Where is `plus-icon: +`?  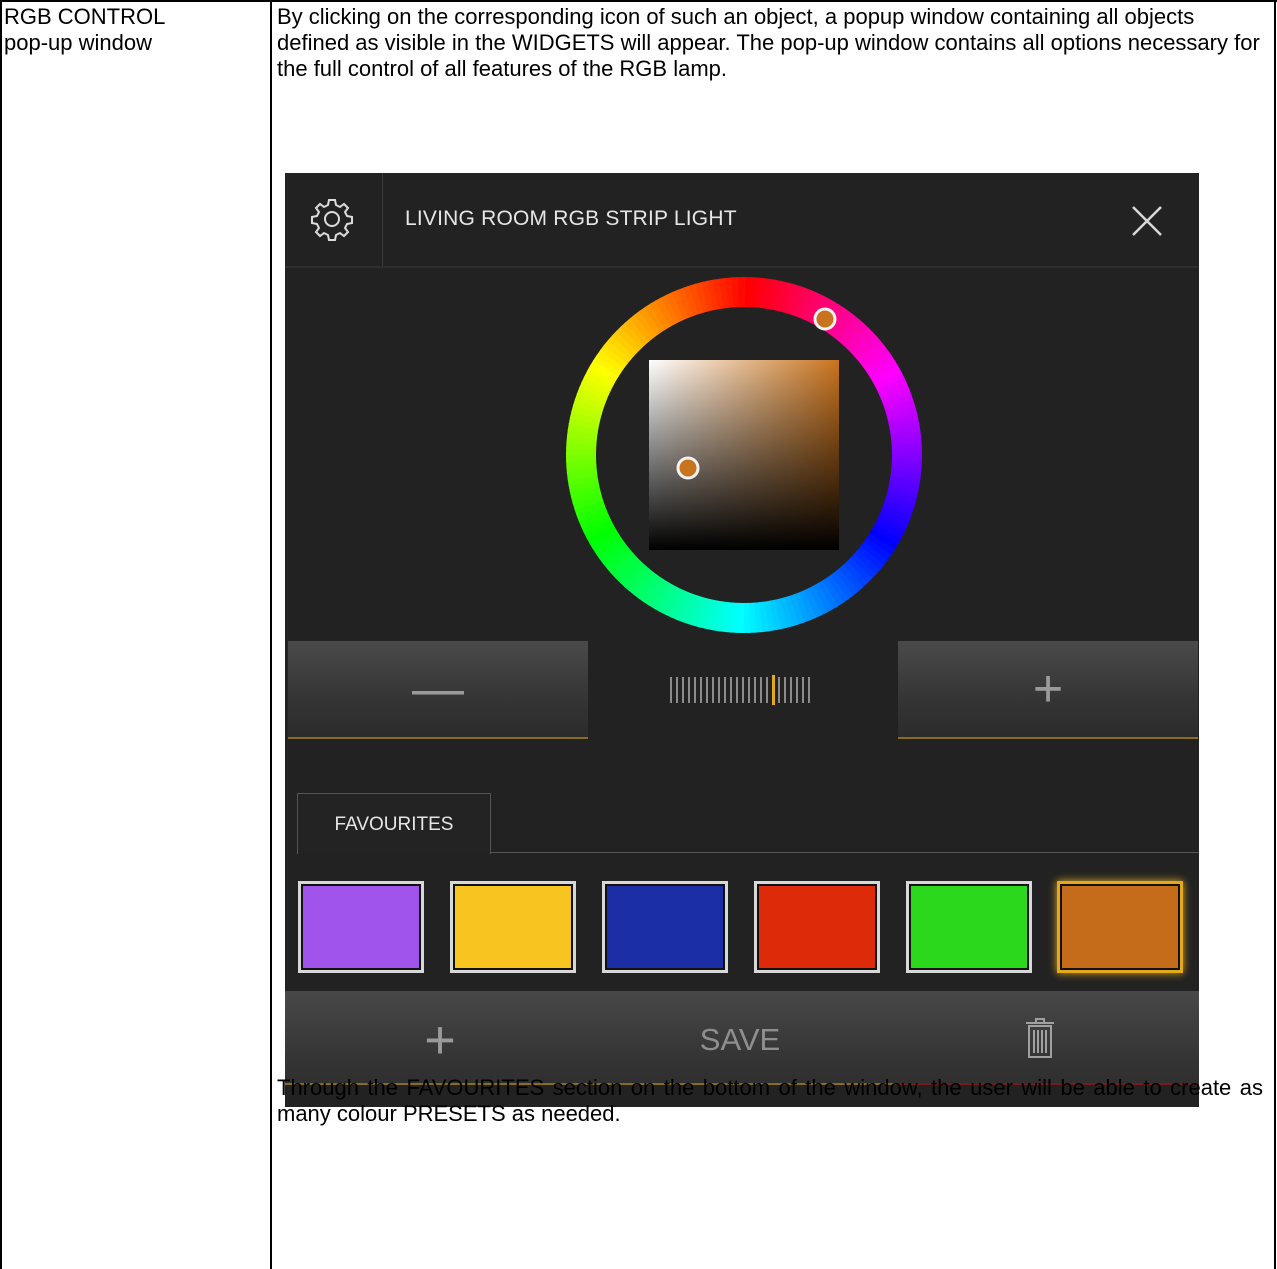 plus-icon: + is located at coordinates (1048, 689).